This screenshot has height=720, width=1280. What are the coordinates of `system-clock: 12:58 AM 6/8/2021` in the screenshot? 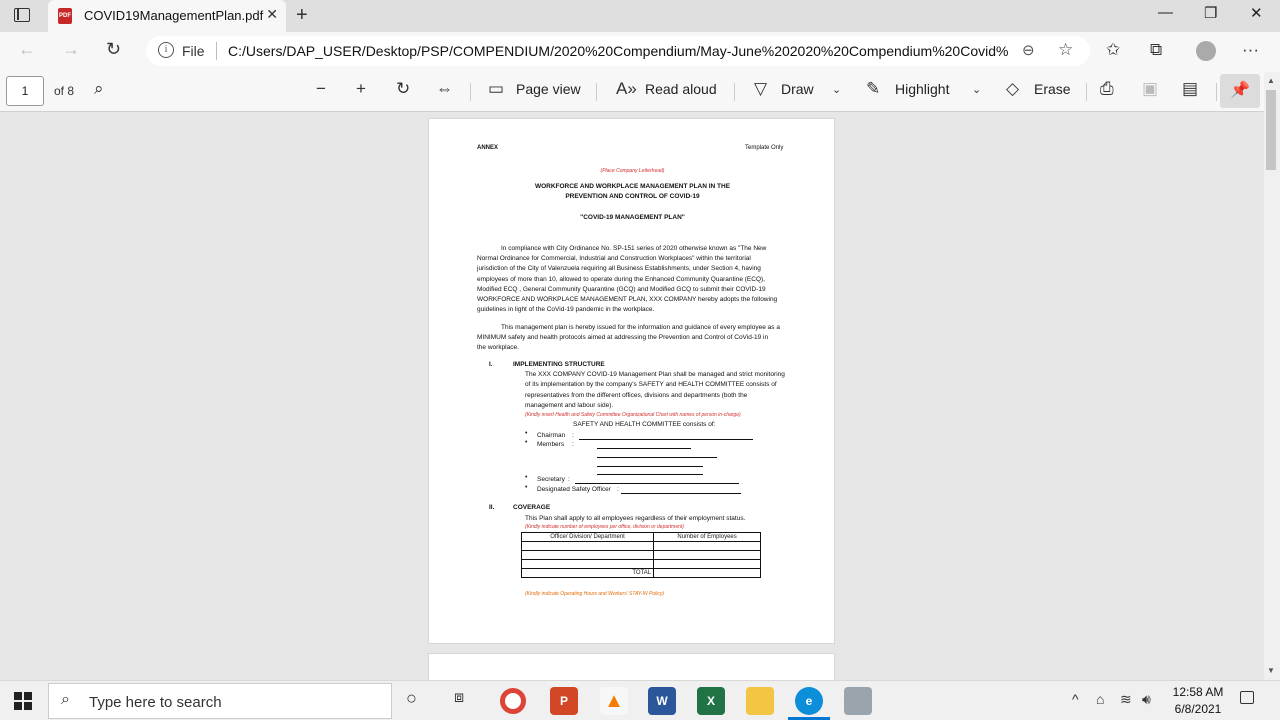 It's located at (1198, 701).